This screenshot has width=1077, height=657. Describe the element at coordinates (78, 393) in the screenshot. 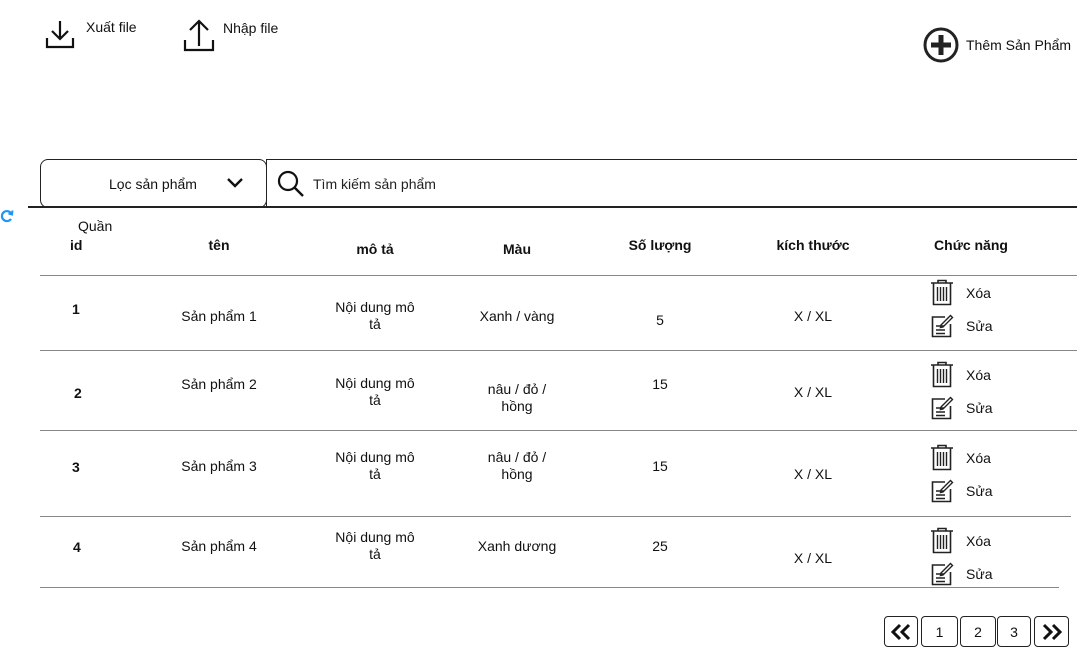

I see `cell-id: 2` at that location.